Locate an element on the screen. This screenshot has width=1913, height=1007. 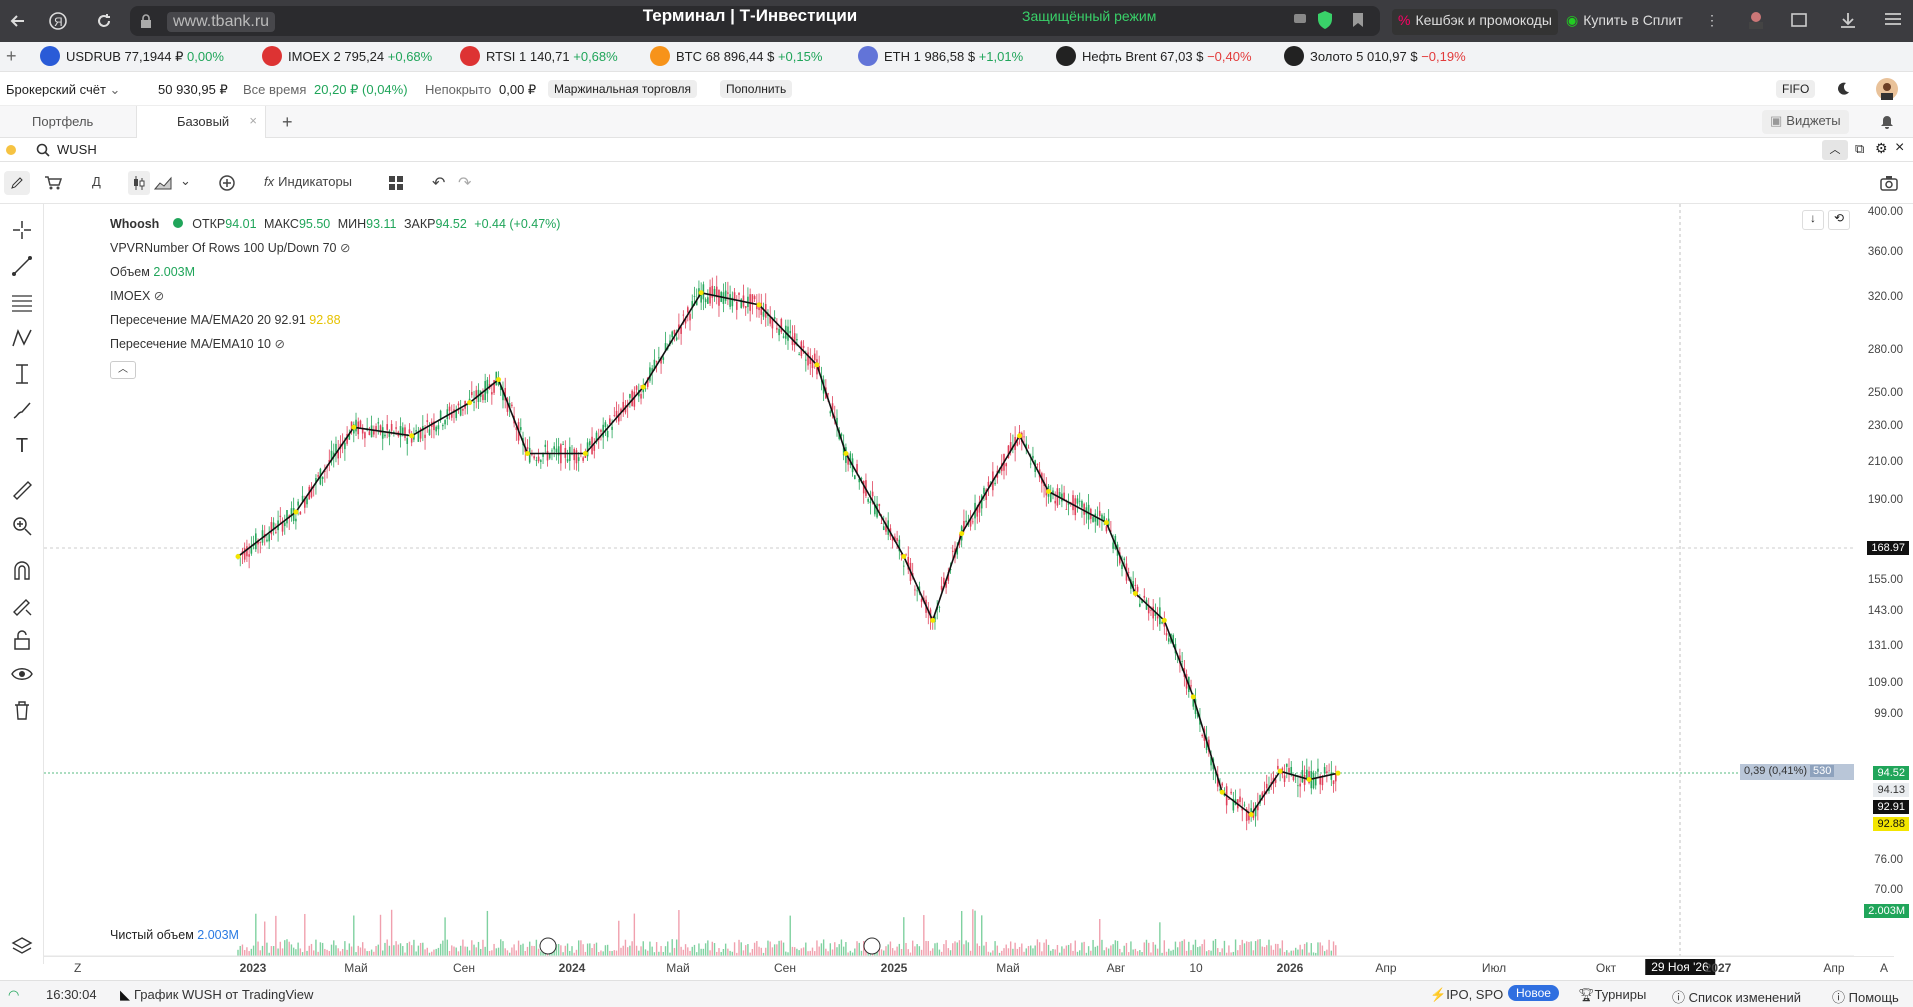
account-select: Брокерский счёт ⌄ is located at coordinates (63, 90).